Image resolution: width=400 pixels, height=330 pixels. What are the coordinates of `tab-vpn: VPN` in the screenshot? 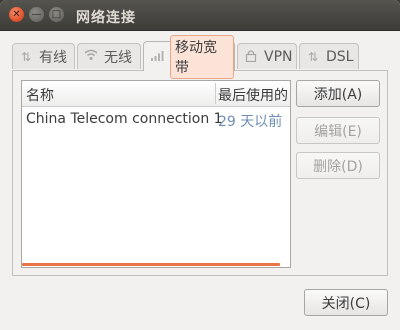 It's located at (267, 56).